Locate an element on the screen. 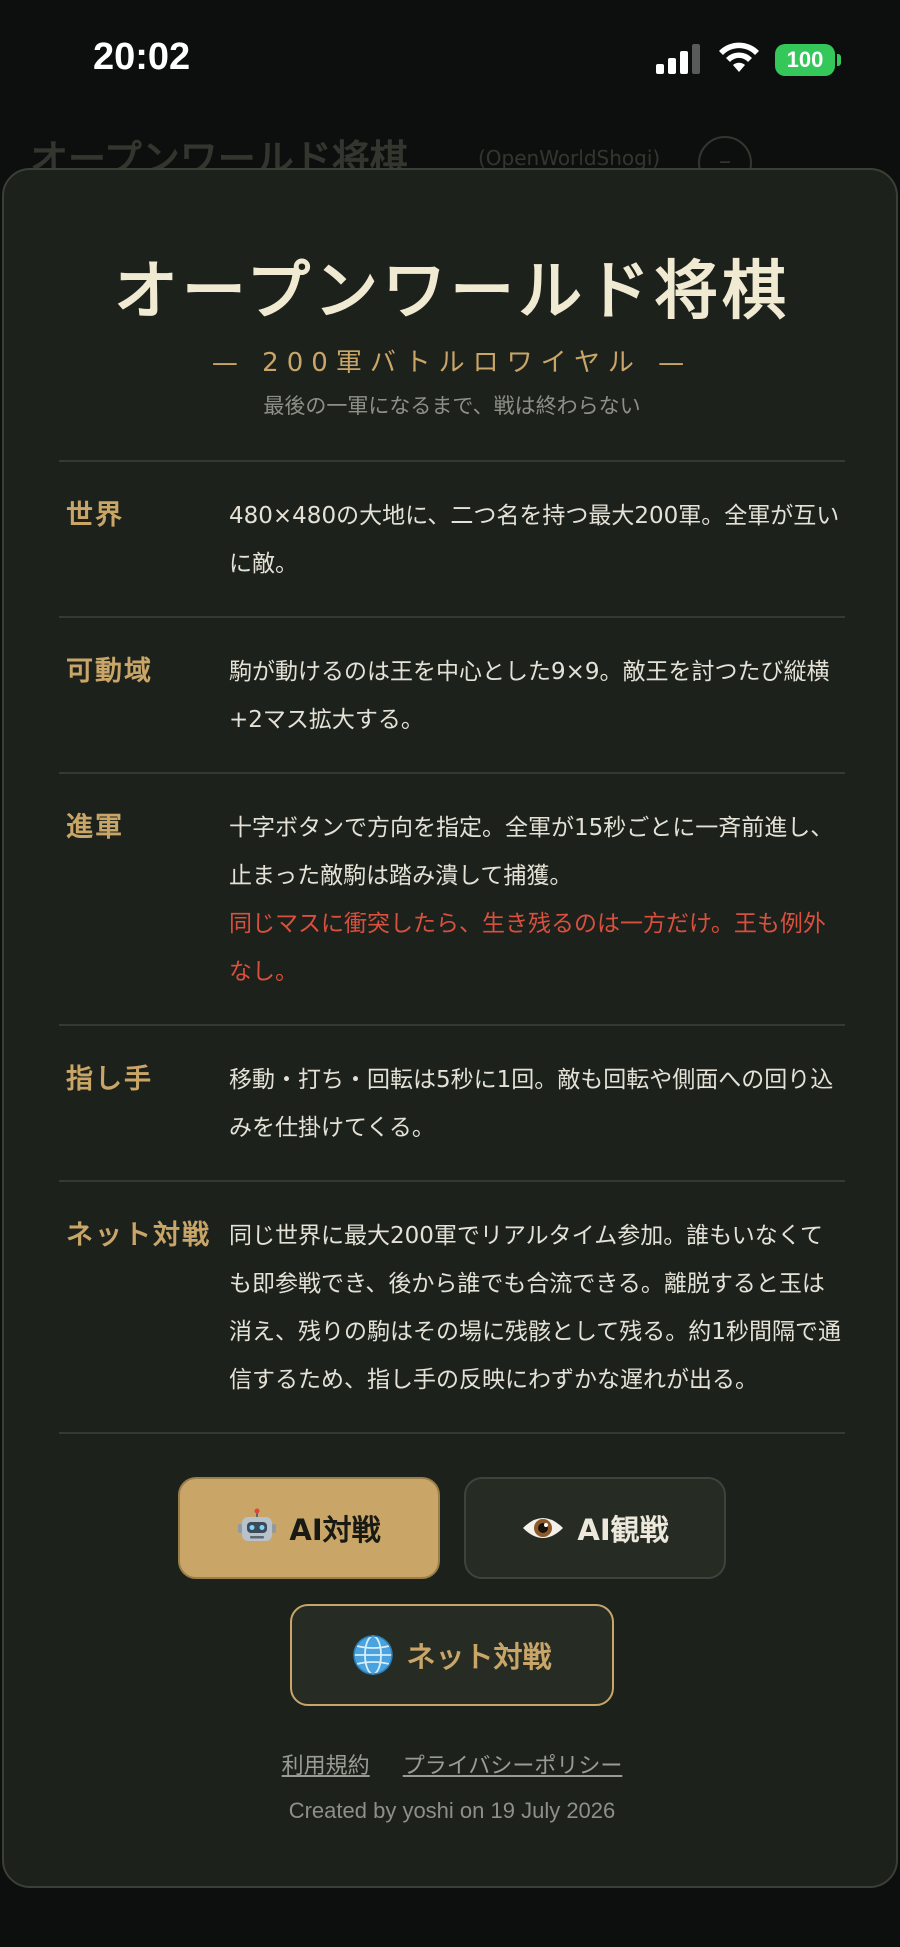 Image resolution: width=900 pixels, height=1947 pixels. ai-battle-button: AI対戦 is located at coordinates (309, 1528).